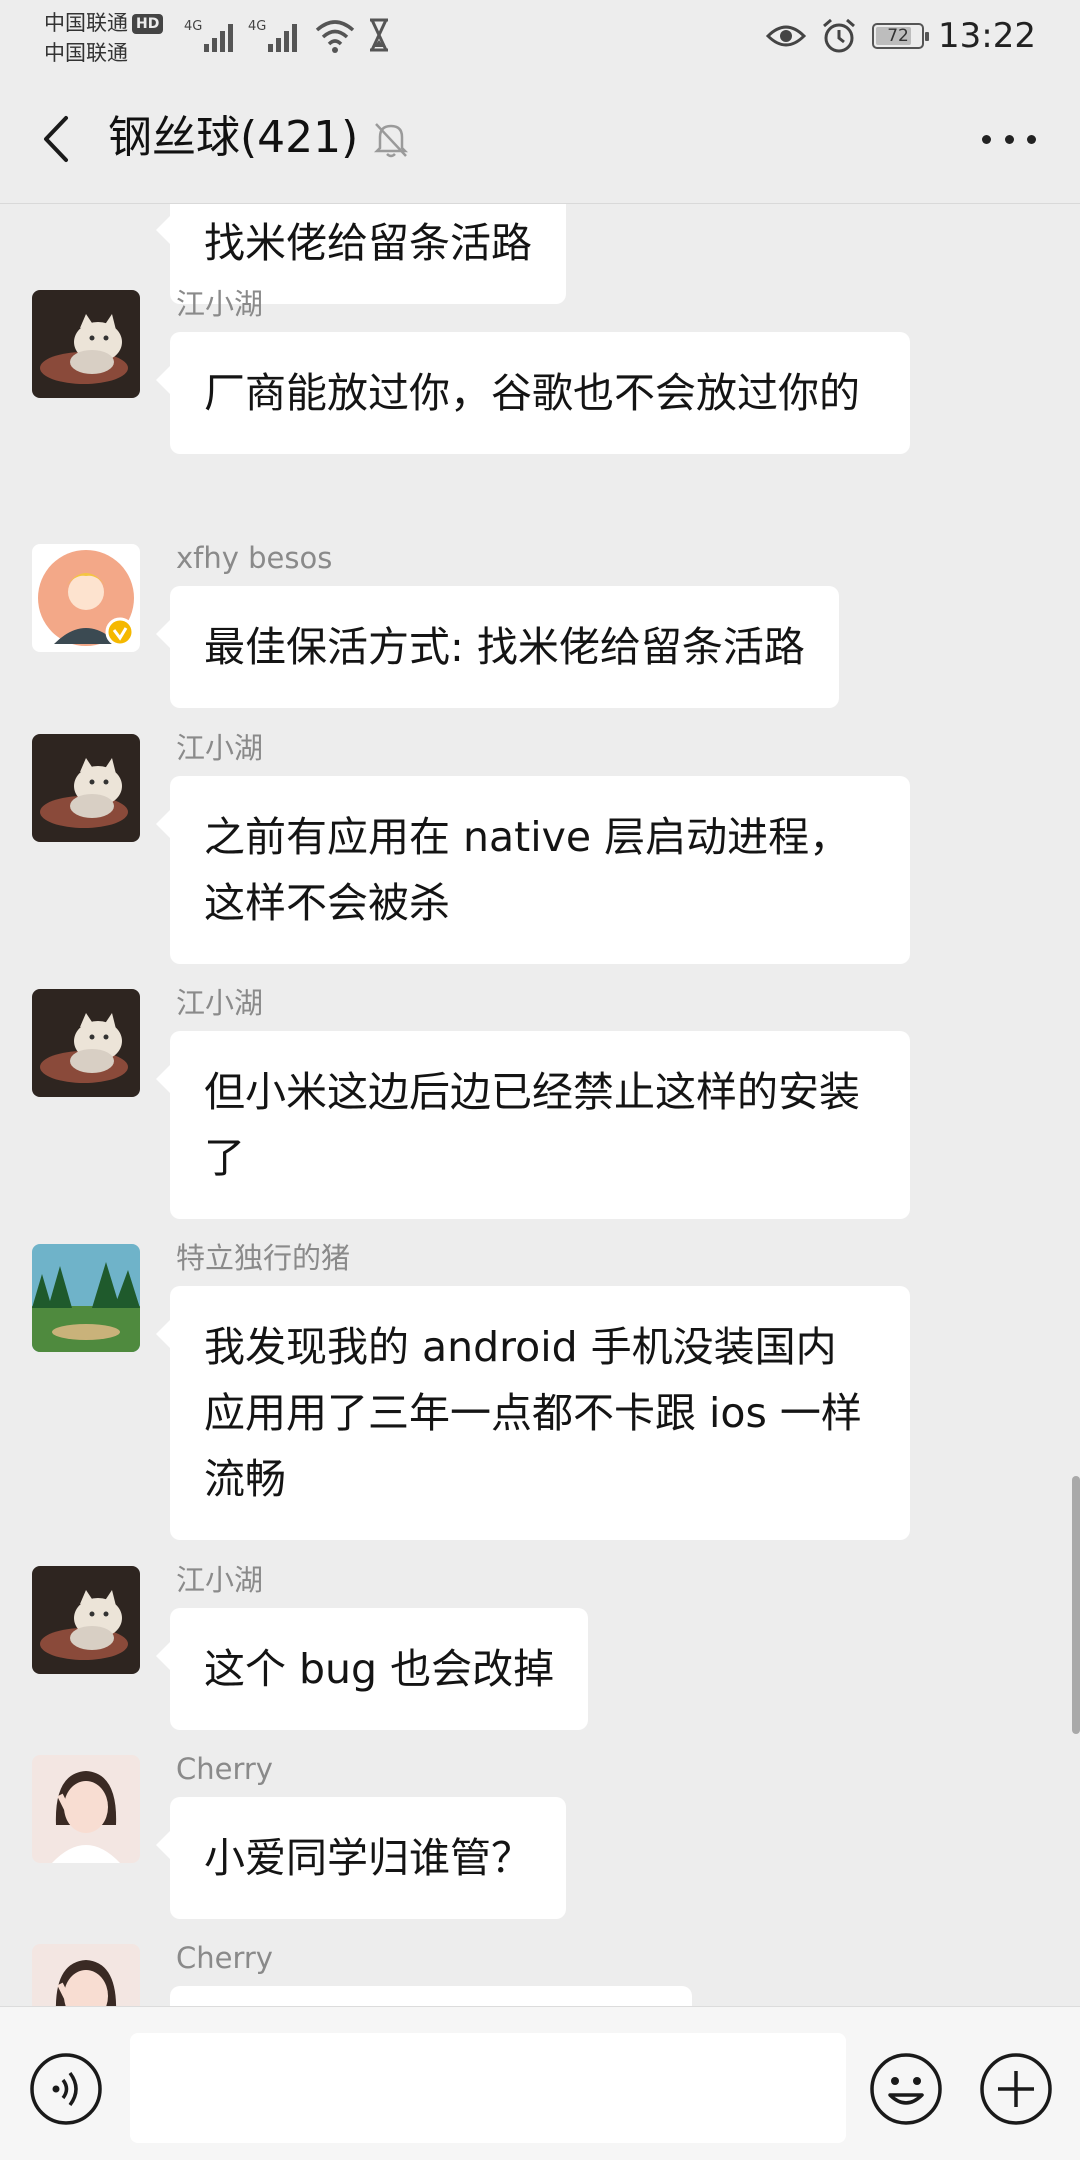 The width and height of the screenshot is (1080, 2160). Describe the element at coordinates (86, 23) in the screenshot. I see `carrier-1: 中国联通` at that location.